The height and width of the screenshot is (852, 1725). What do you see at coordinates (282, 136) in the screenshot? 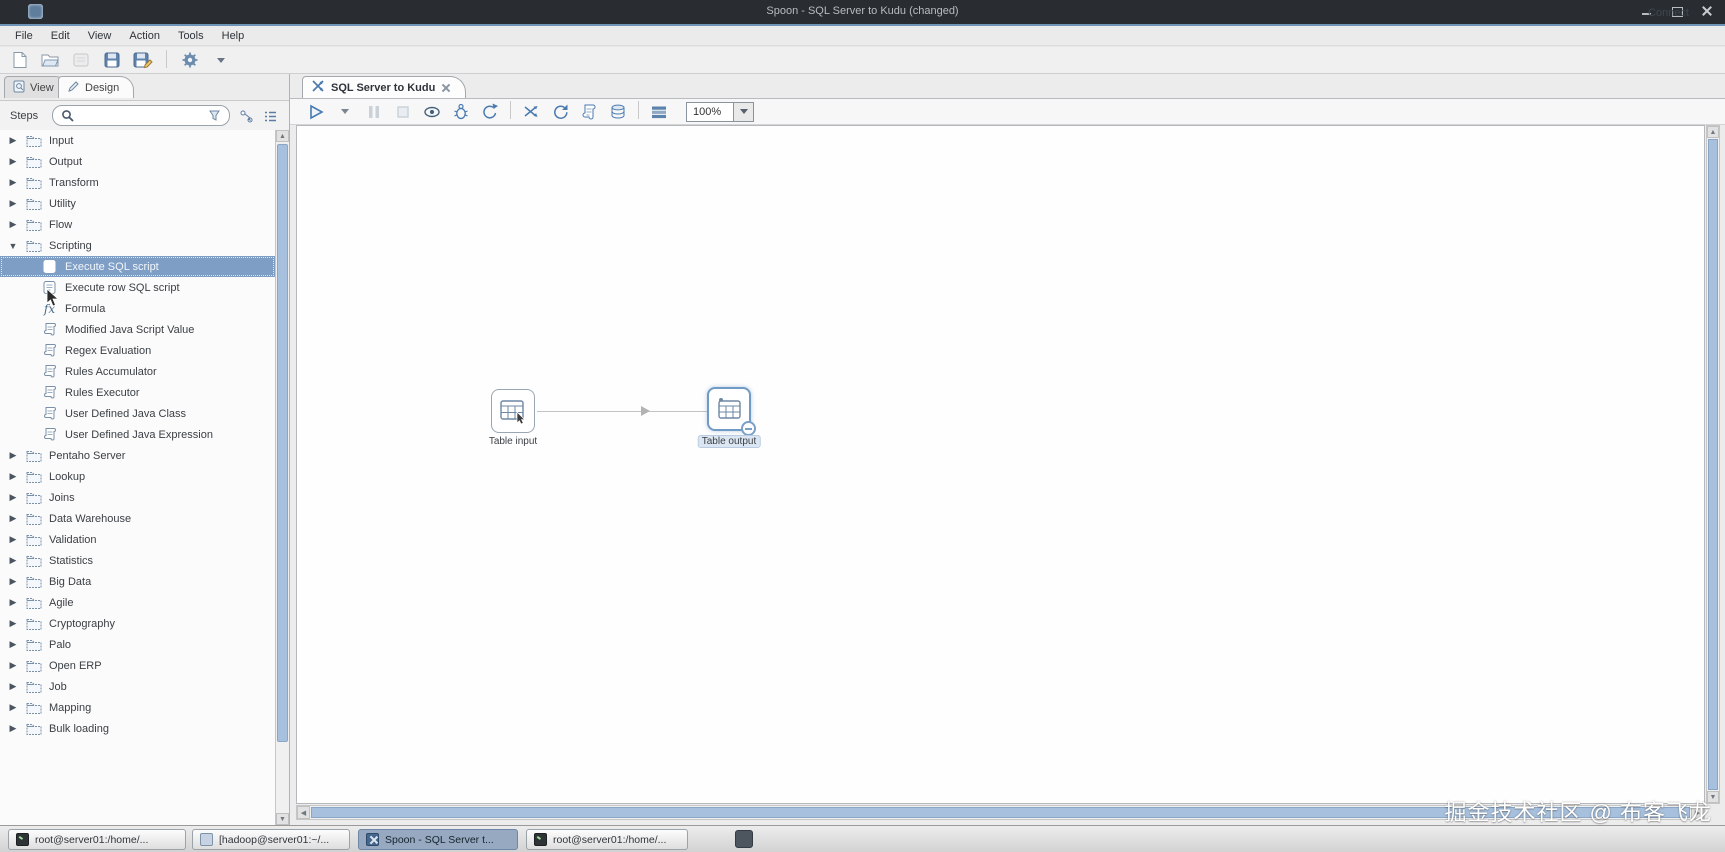
I see `scroll-up-icon: ▲` at bounding box center [282, 136].